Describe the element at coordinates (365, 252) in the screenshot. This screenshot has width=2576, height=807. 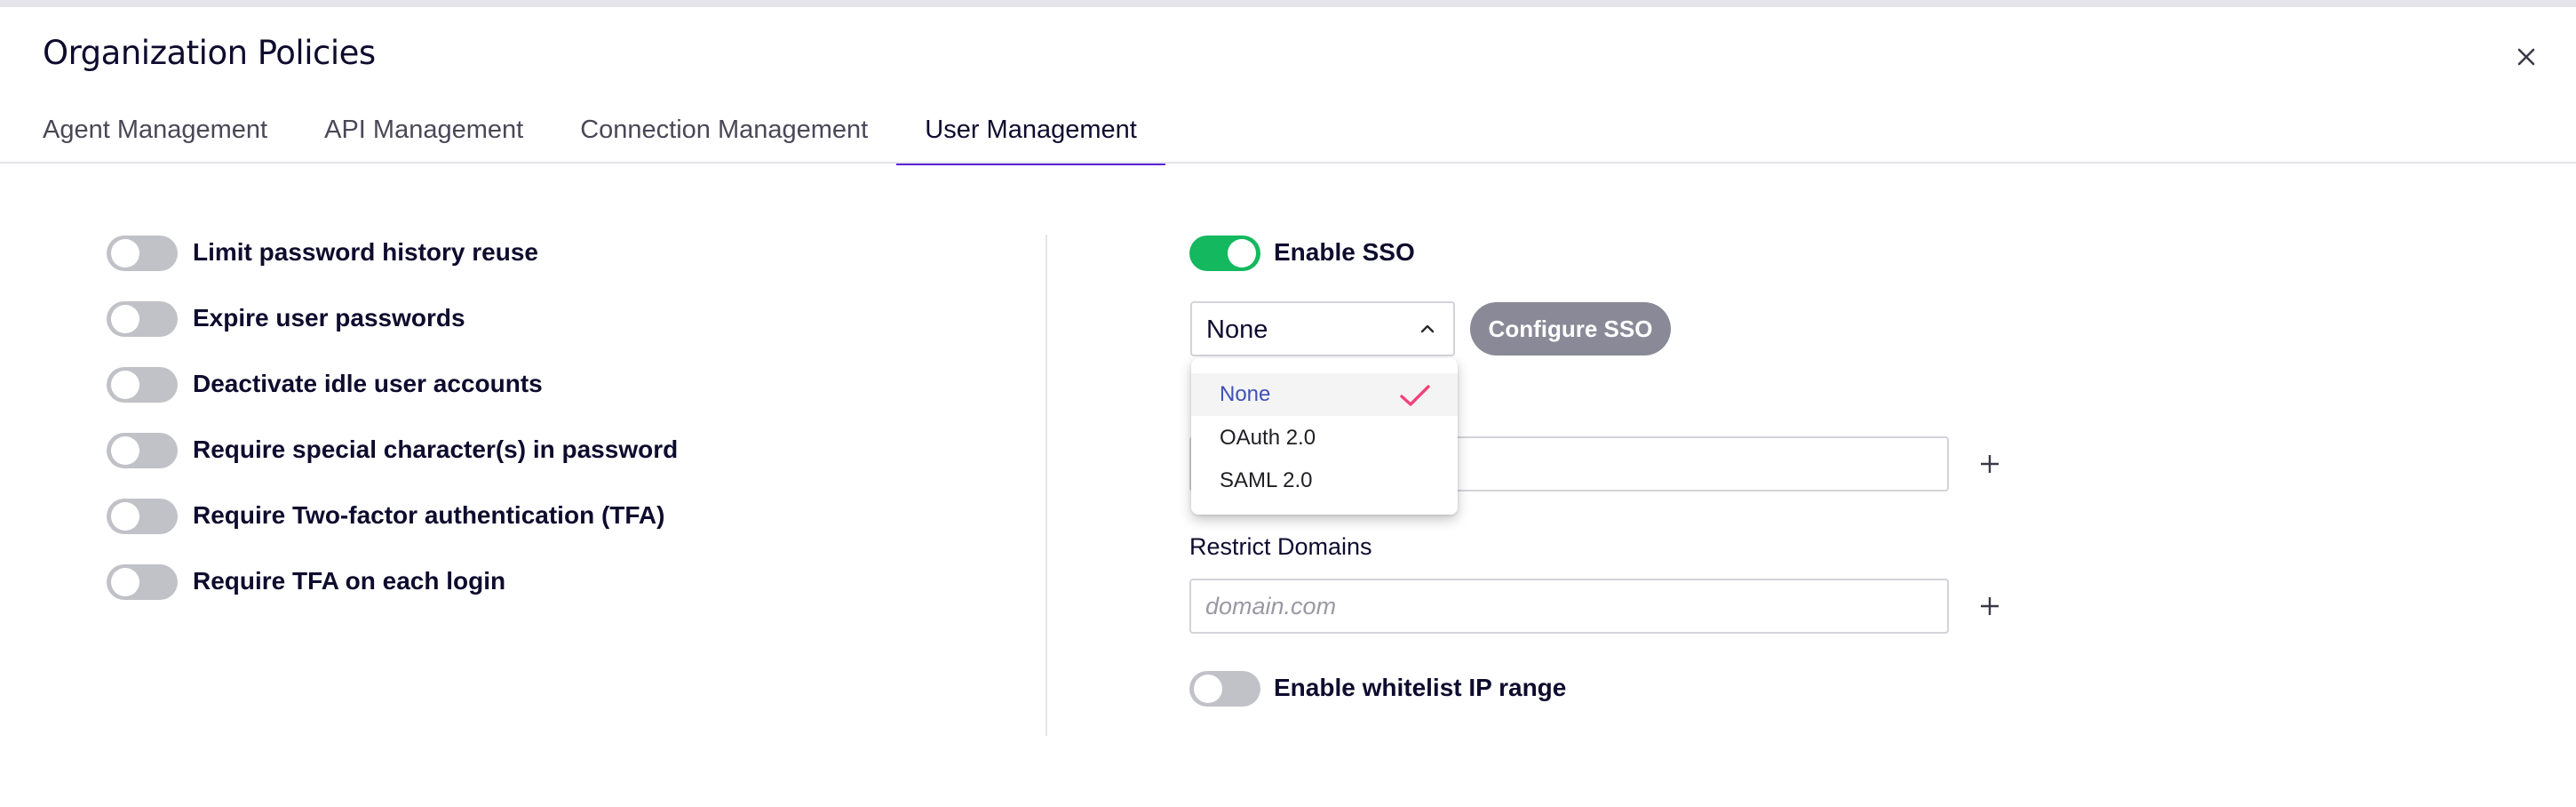
I see `label-limit-password-history: Limit password history reuse` at that location.